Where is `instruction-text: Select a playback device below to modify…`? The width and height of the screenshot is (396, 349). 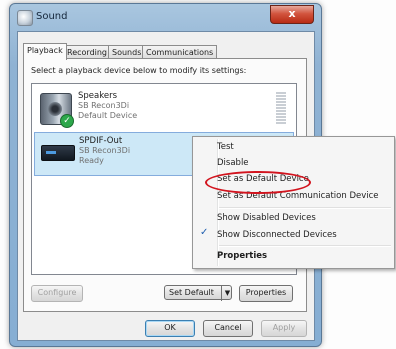
instruction-text: Select a playback device below to modify… is located at coordinates (139, 70).